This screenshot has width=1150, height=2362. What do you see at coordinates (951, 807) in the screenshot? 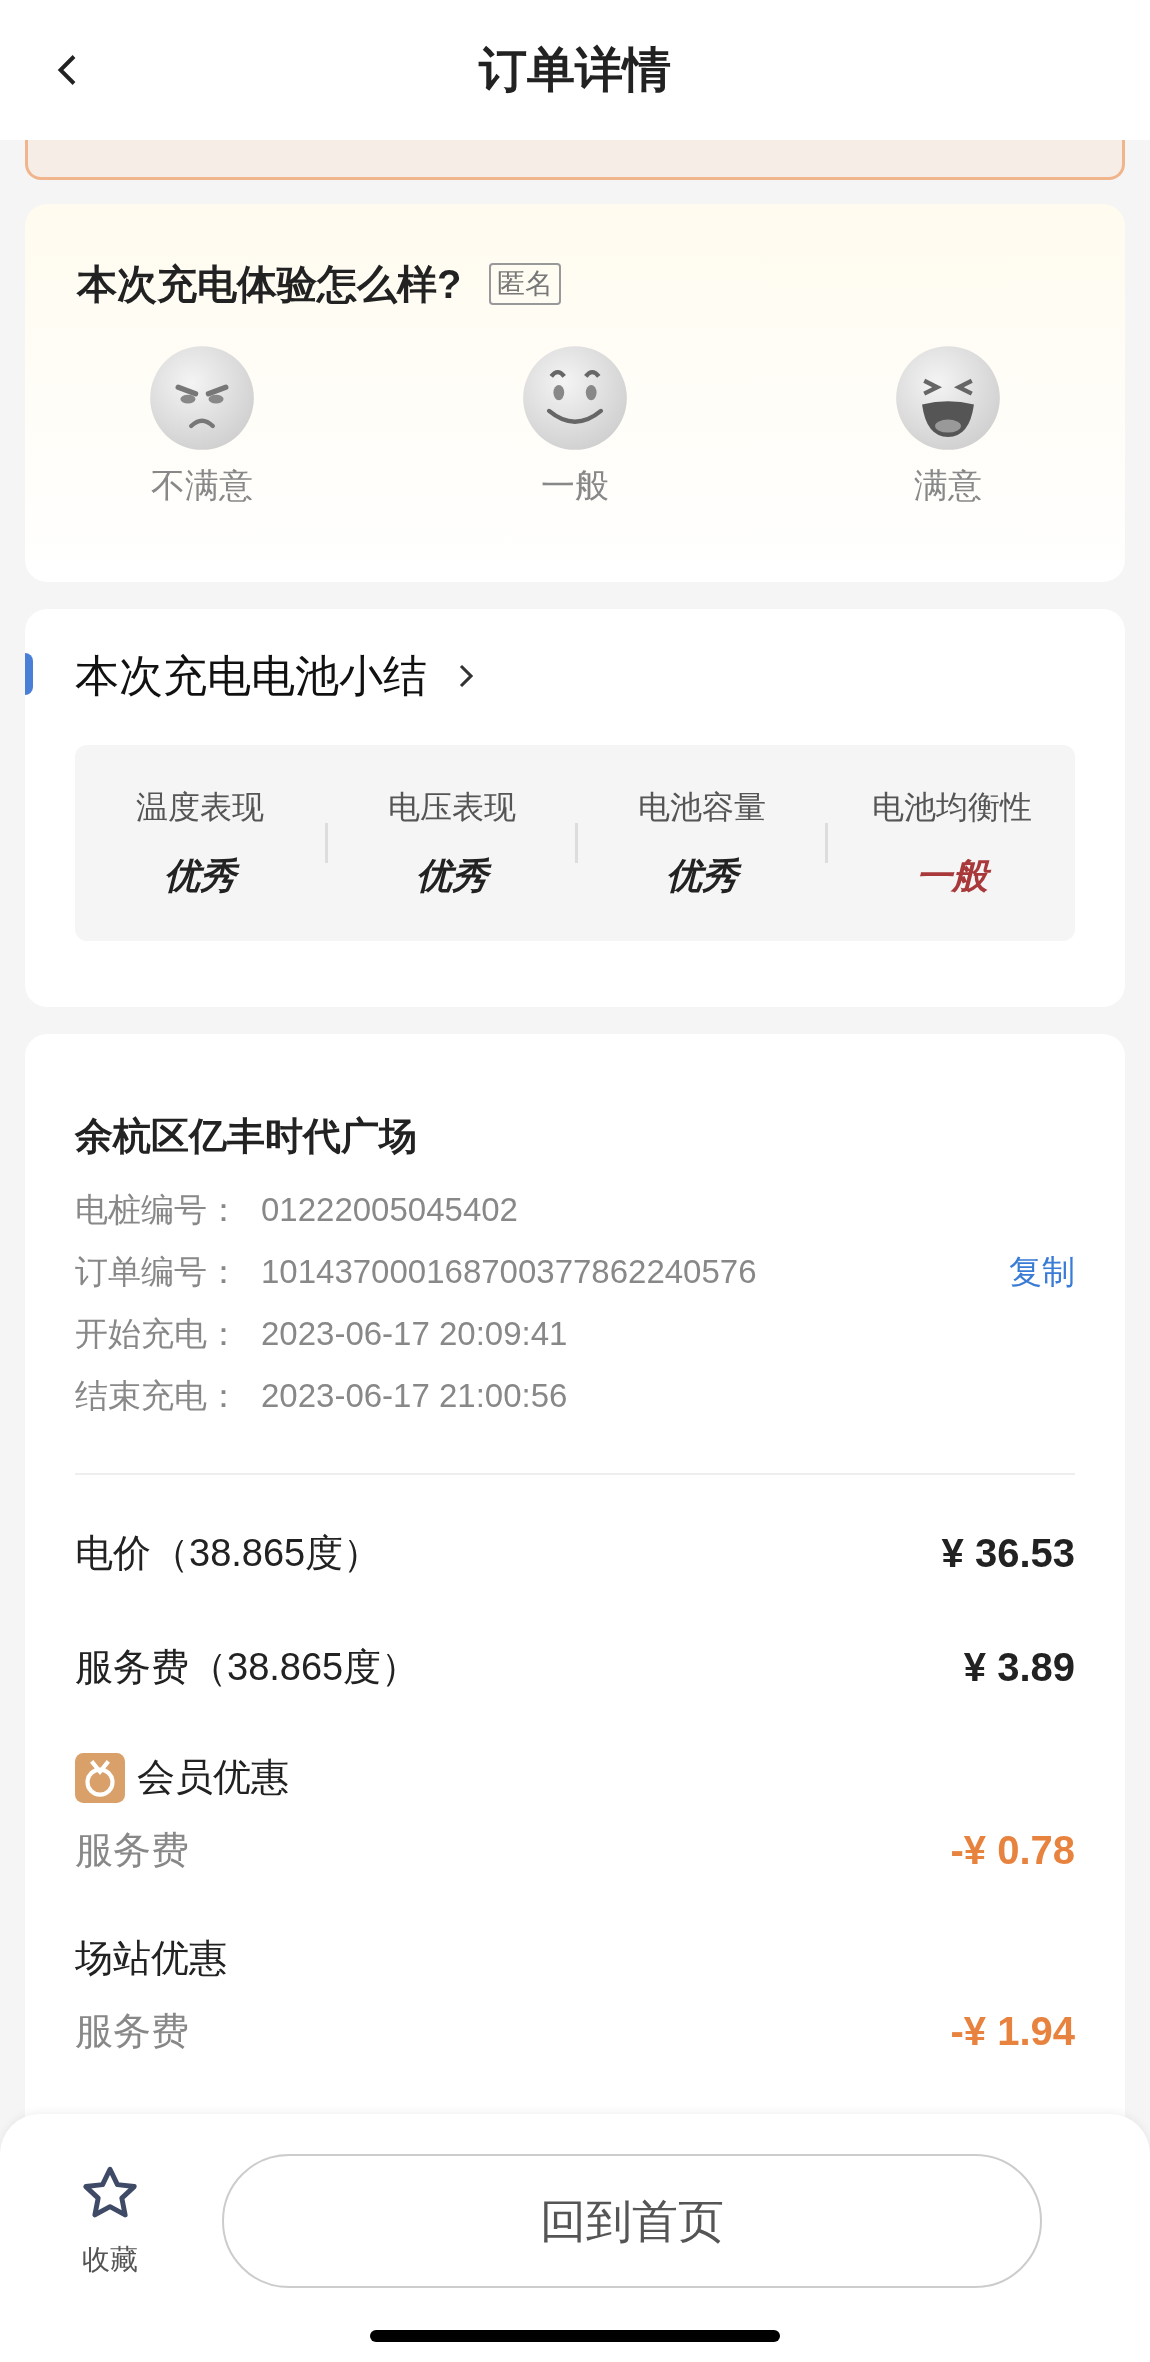
I see `metric-label: 电池均衡性` at bounding box center [951, 807].